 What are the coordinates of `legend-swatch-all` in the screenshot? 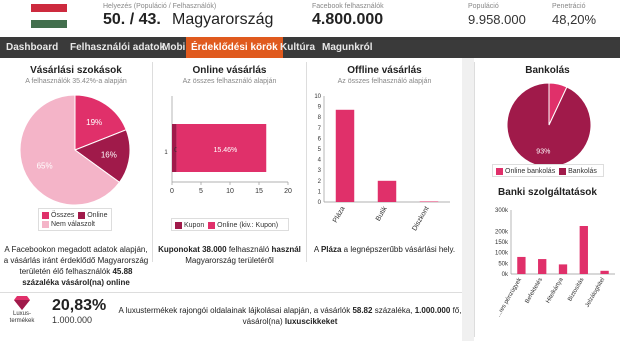 It's located at (45, 215).